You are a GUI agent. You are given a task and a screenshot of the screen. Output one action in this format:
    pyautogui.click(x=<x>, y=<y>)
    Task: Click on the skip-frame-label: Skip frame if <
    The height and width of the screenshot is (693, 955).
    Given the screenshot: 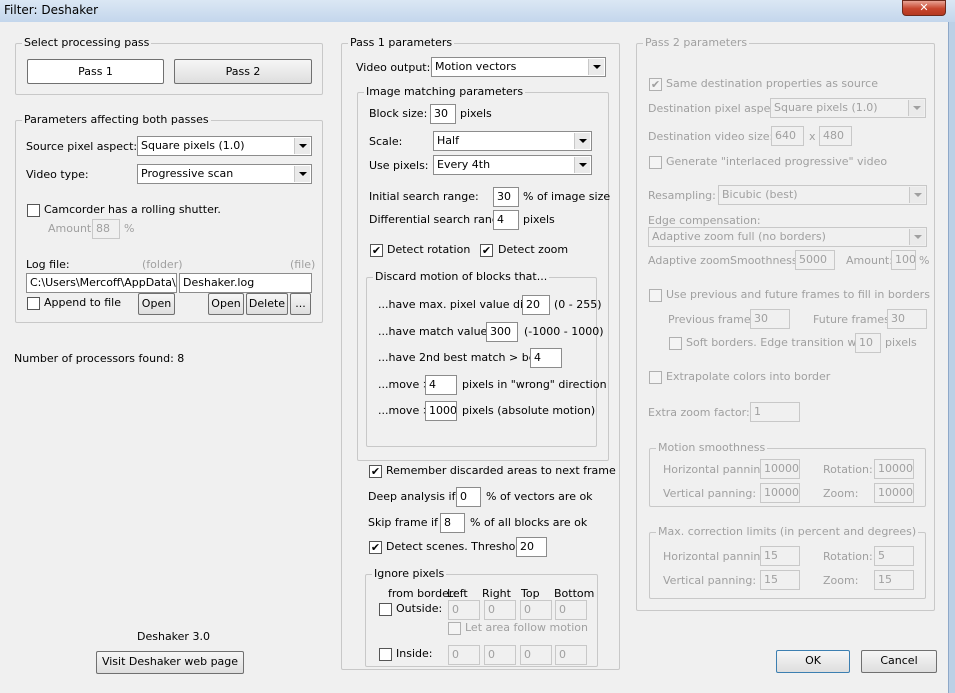 What is the action you would take?
    pyautogui.click(x=409, y=522)
    